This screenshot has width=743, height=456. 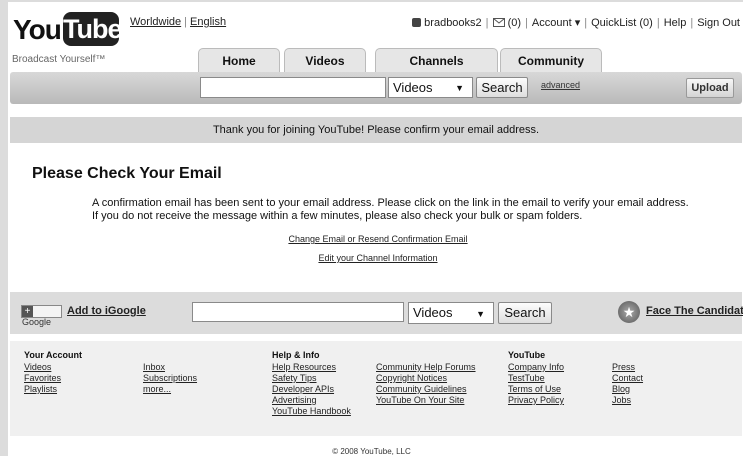 What do you see at coordinates (325, 60) in the screenshot?
I see `tab-videos: Videos` at bounding box center [325, 60].